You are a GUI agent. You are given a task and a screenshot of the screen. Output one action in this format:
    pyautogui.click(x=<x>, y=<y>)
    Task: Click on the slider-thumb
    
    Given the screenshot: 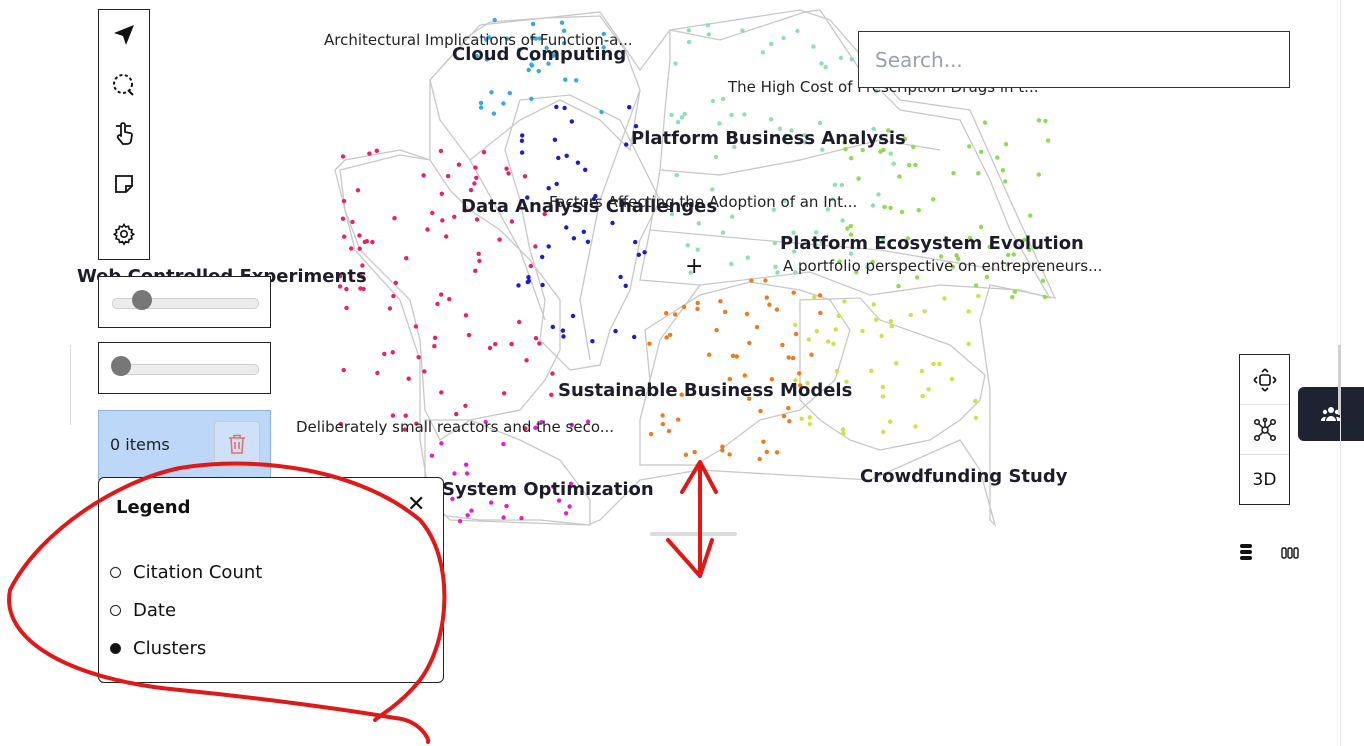 What is the action you would take?
    pyautogui.click(x=121, y=366)
    